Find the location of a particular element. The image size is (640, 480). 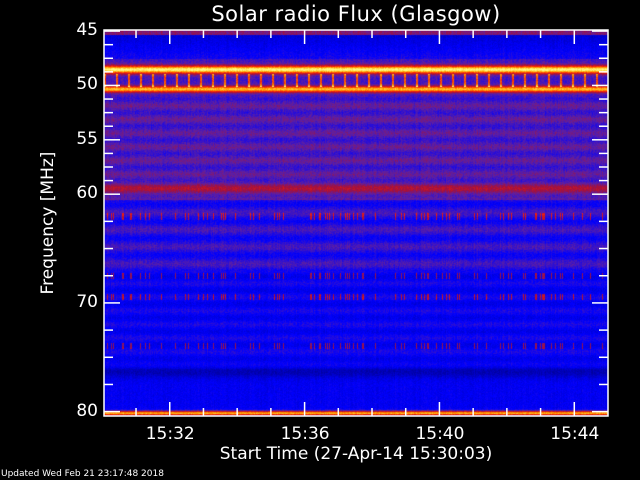

y-tick-label: 80 is located at coordinates (87, 410).